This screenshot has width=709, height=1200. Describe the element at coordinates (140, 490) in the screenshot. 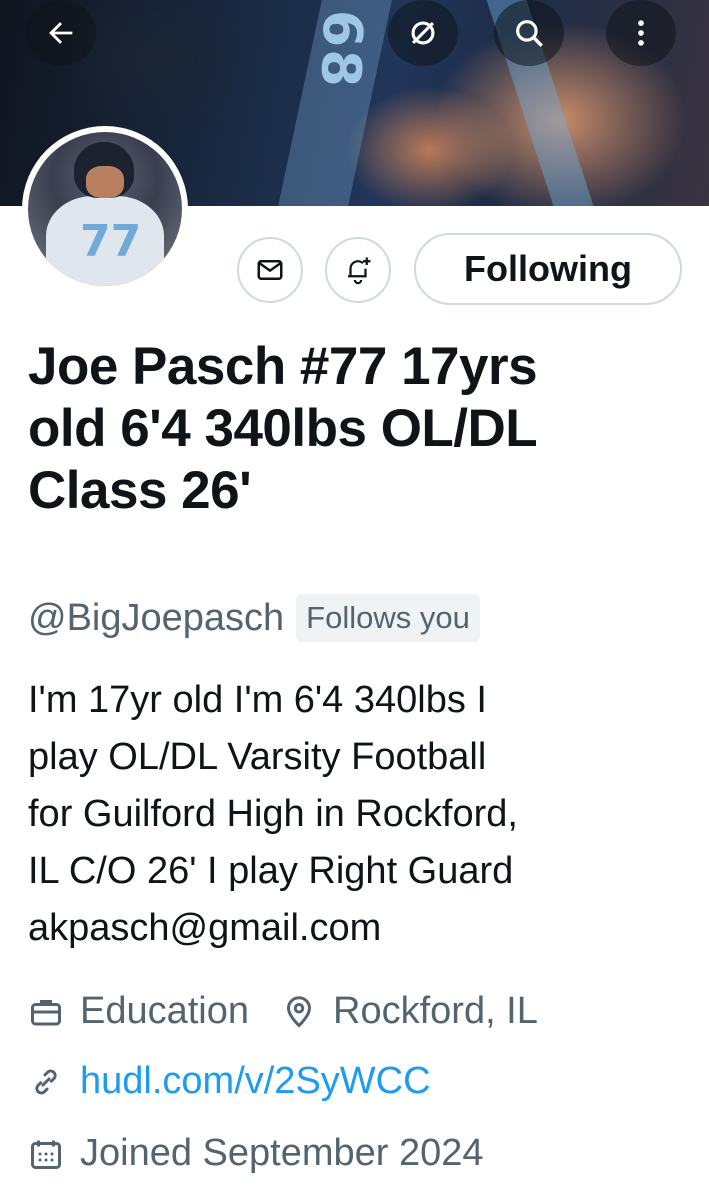

I see `display-name-line: Class 26'` at that location.